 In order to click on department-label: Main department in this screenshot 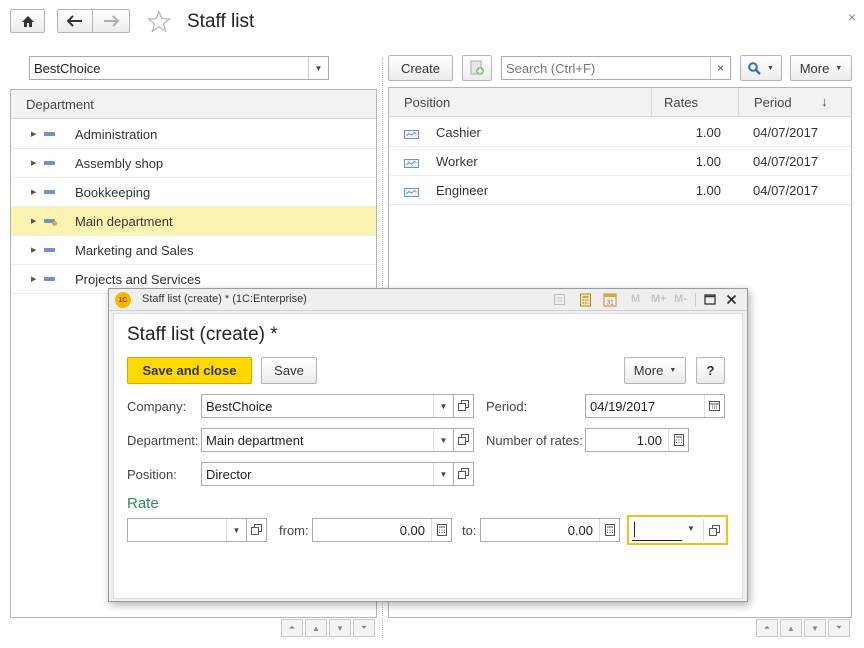, I will do `click(124, 221)`.